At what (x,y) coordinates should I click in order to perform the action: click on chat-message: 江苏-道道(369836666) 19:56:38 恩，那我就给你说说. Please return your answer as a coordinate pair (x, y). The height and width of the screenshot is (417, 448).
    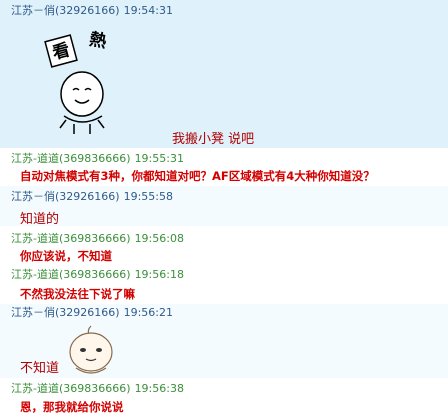
    Looking at the image, I should click on (224, 398).